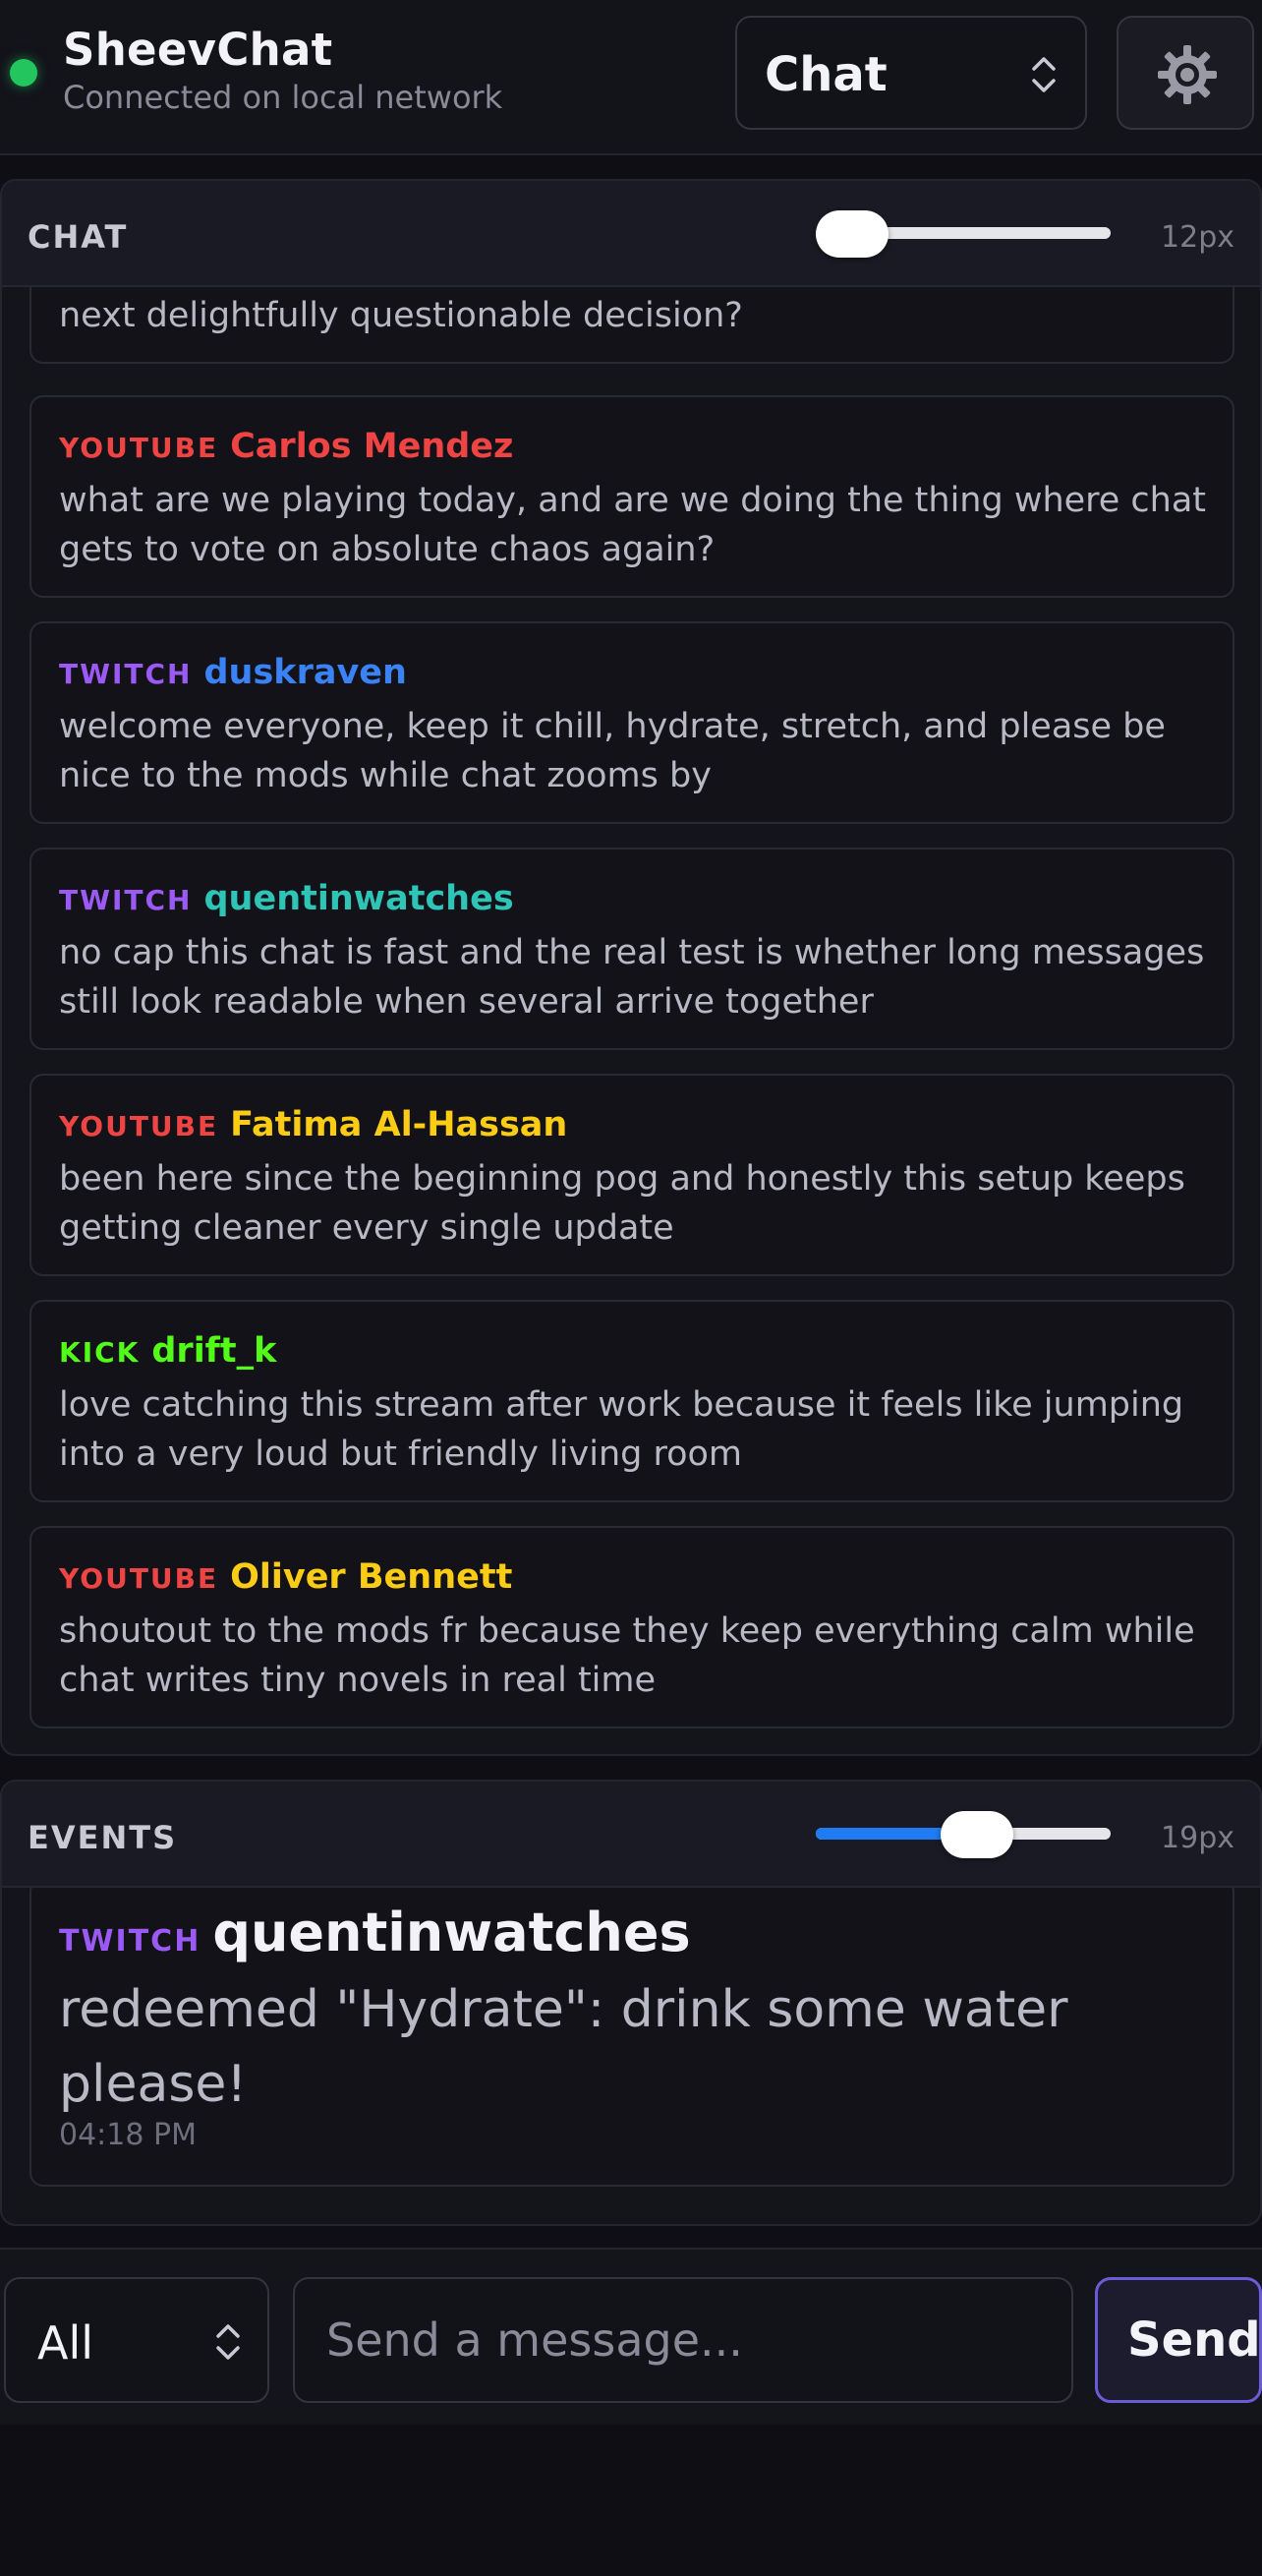  Describe the element at coordinates (398, 1124) in the screenshot. I see `message-username: Fatima Al-Hassan` at that location.